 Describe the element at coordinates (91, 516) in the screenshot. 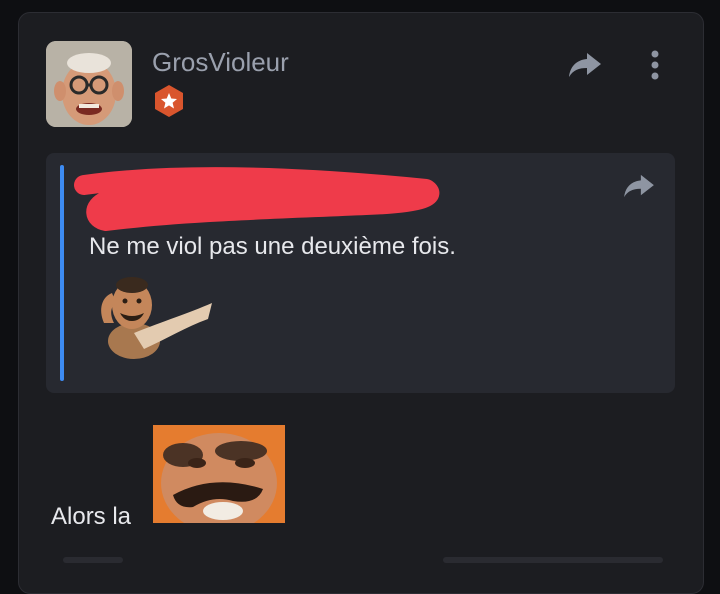

I see `reply-text: Alors la` at that location.